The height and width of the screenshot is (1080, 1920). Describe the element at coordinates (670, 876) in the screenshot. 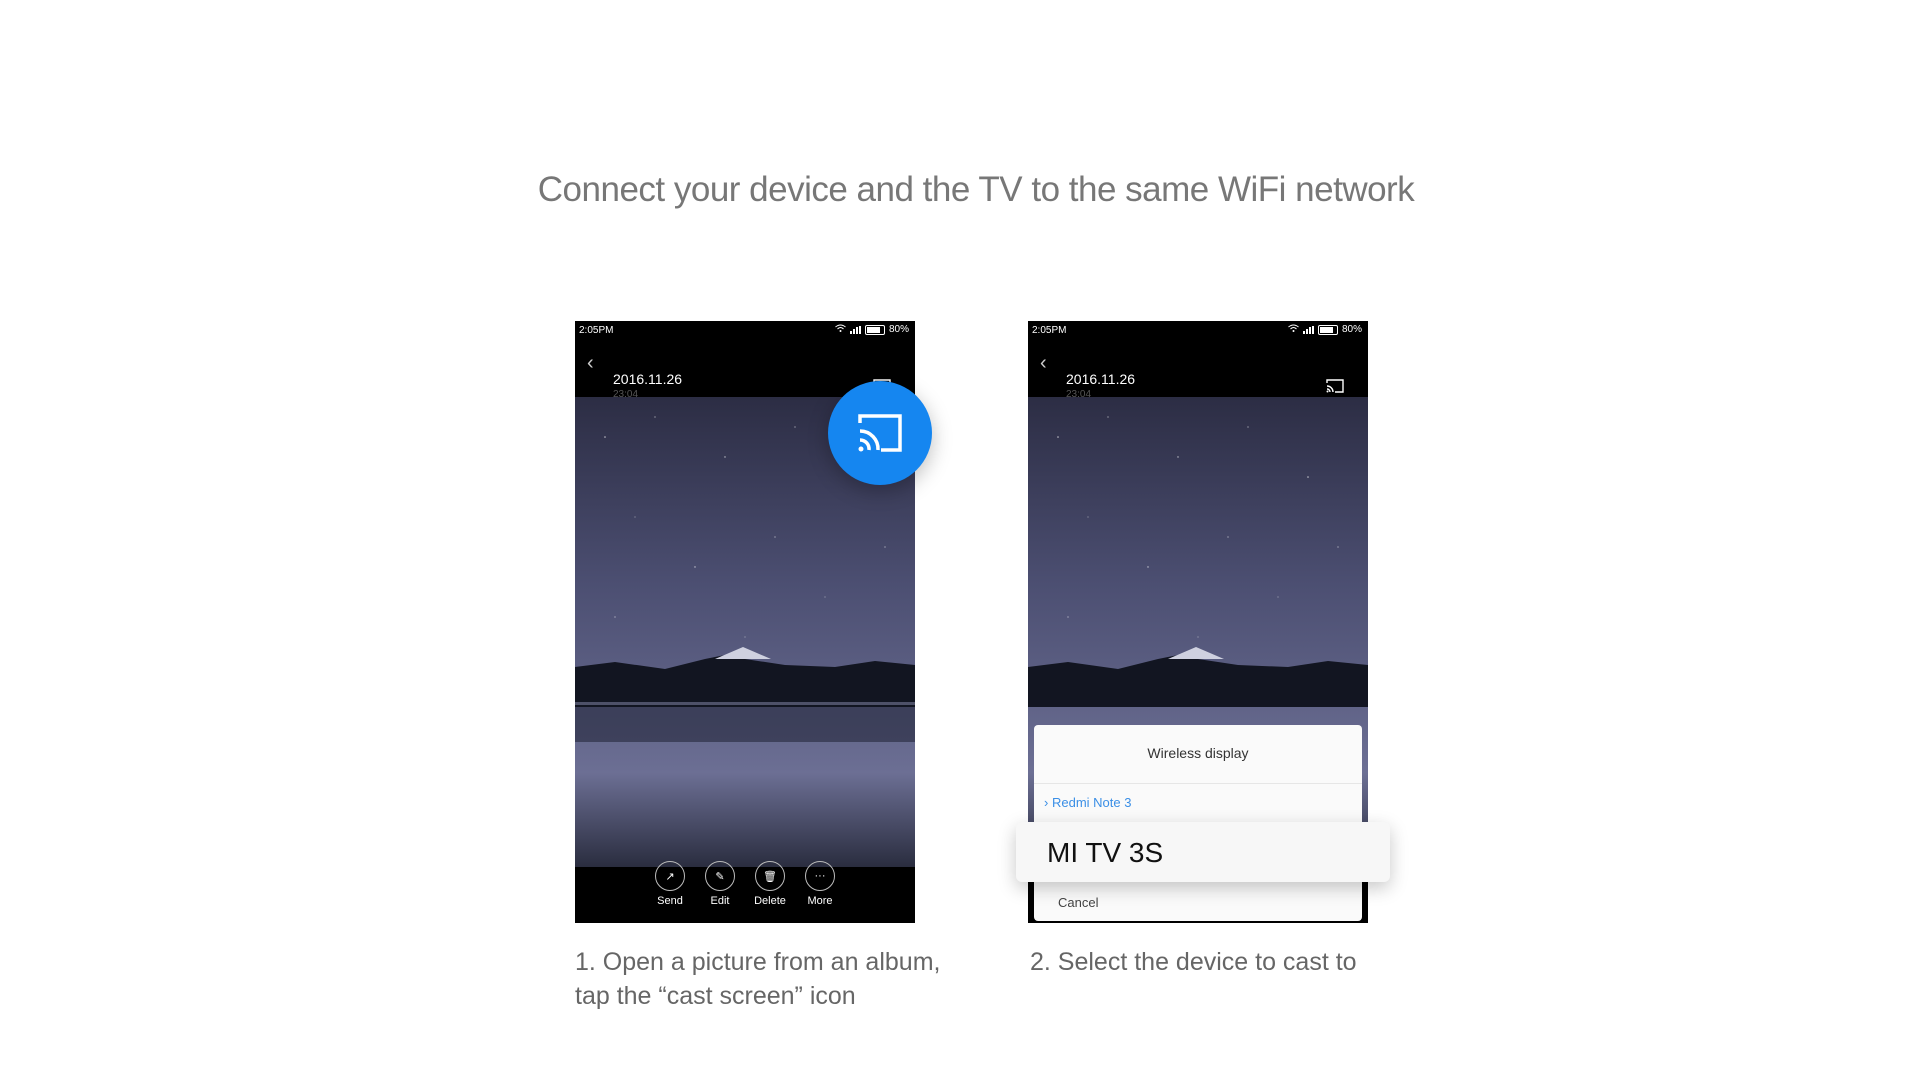

I see `send-icon: ↗` at that location.